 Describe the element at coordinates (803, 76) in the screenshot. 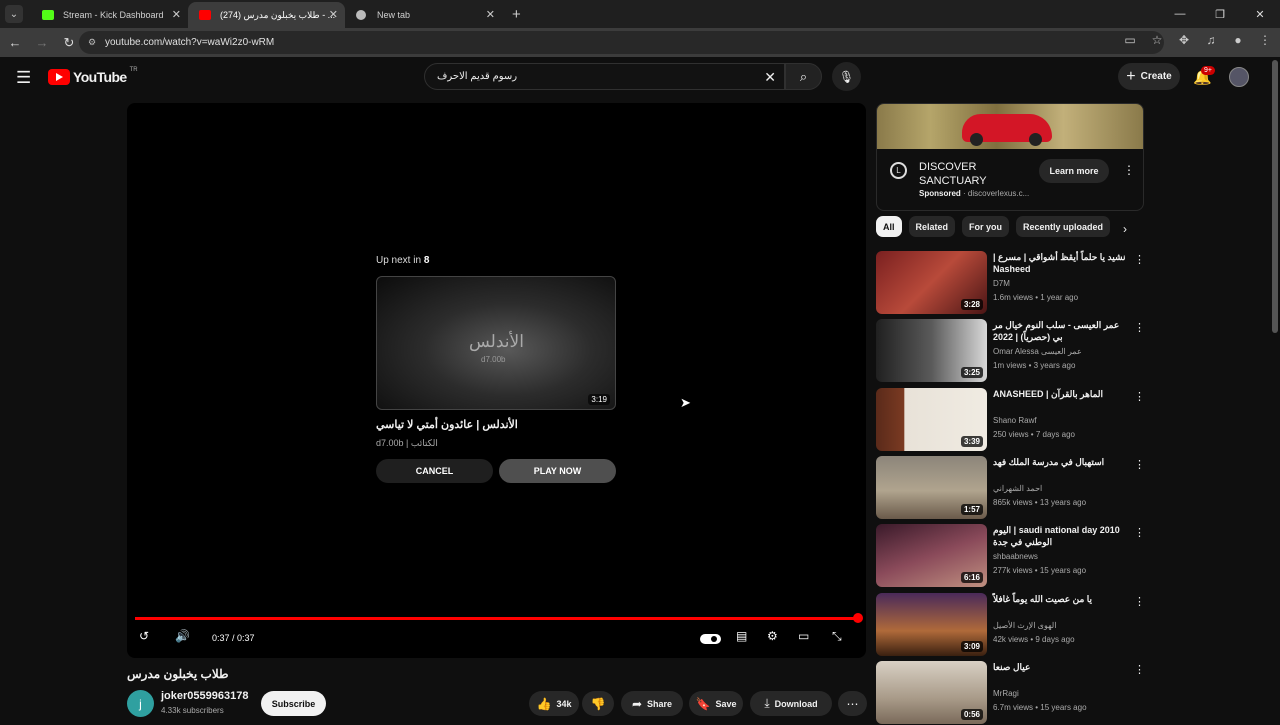

I see `search-button: ⌕` at that location.